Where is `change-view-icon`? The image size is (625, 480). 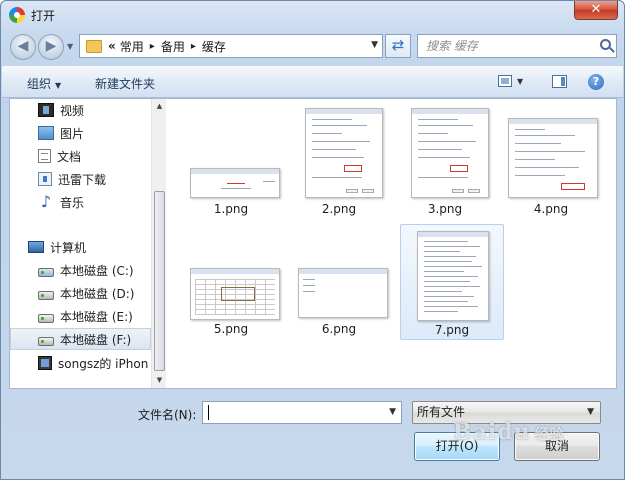
change-view-icon is located at coordinates (505, 81).